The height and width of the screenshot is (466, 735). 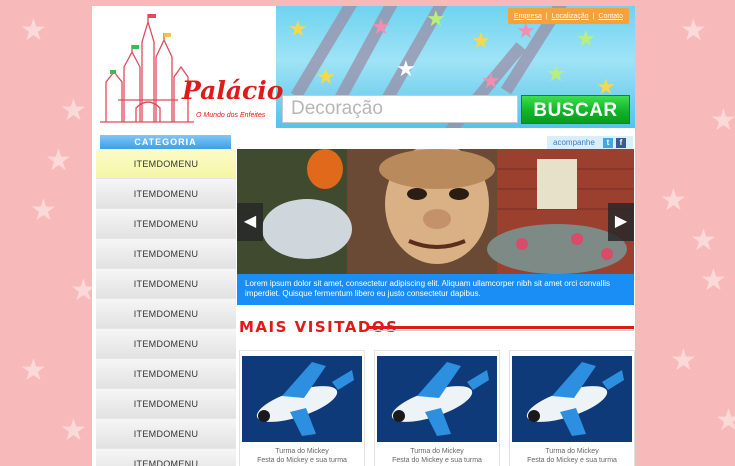 I want to click on search-input: Decoração, so click(x=400, y=109).